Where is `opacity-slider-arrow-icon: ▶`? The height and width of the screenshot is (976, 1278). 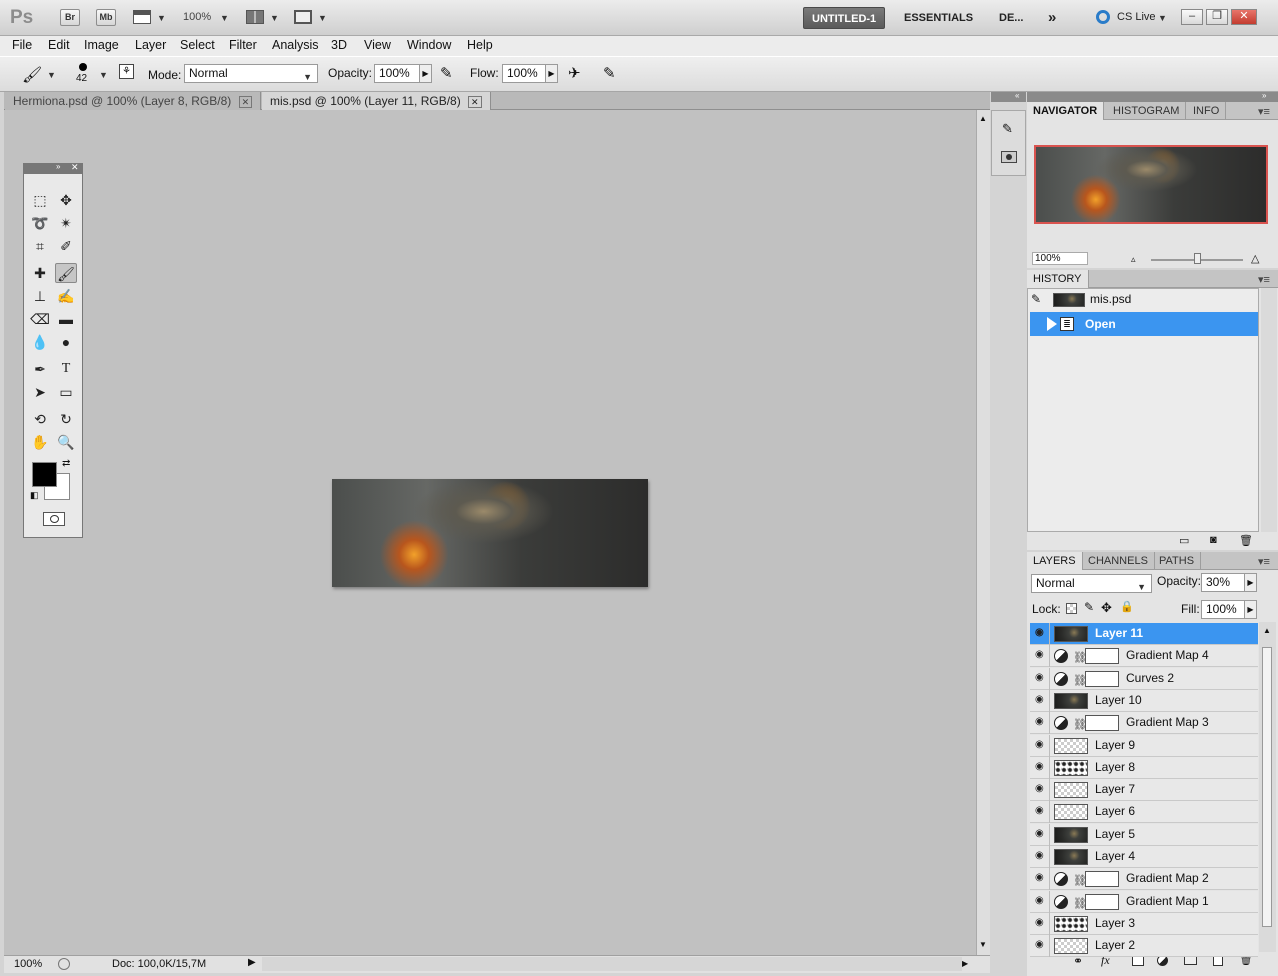
opacity-slider-arrow-icon: ▶ is located at coordinates (425, 73).